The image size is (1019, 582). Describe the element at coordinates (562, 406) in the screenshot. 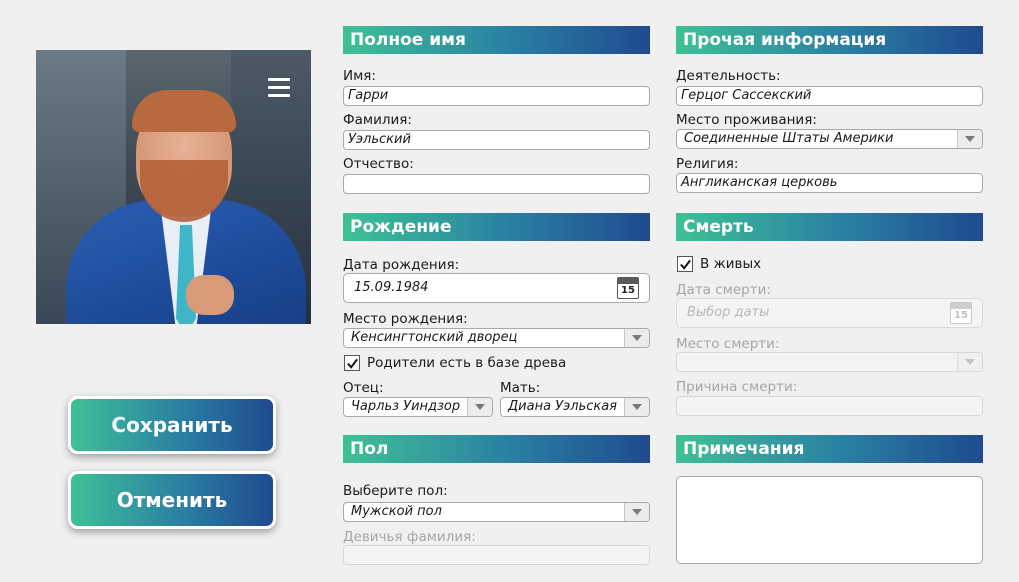

I see `mother-value: Диана Уэльская` at that location.